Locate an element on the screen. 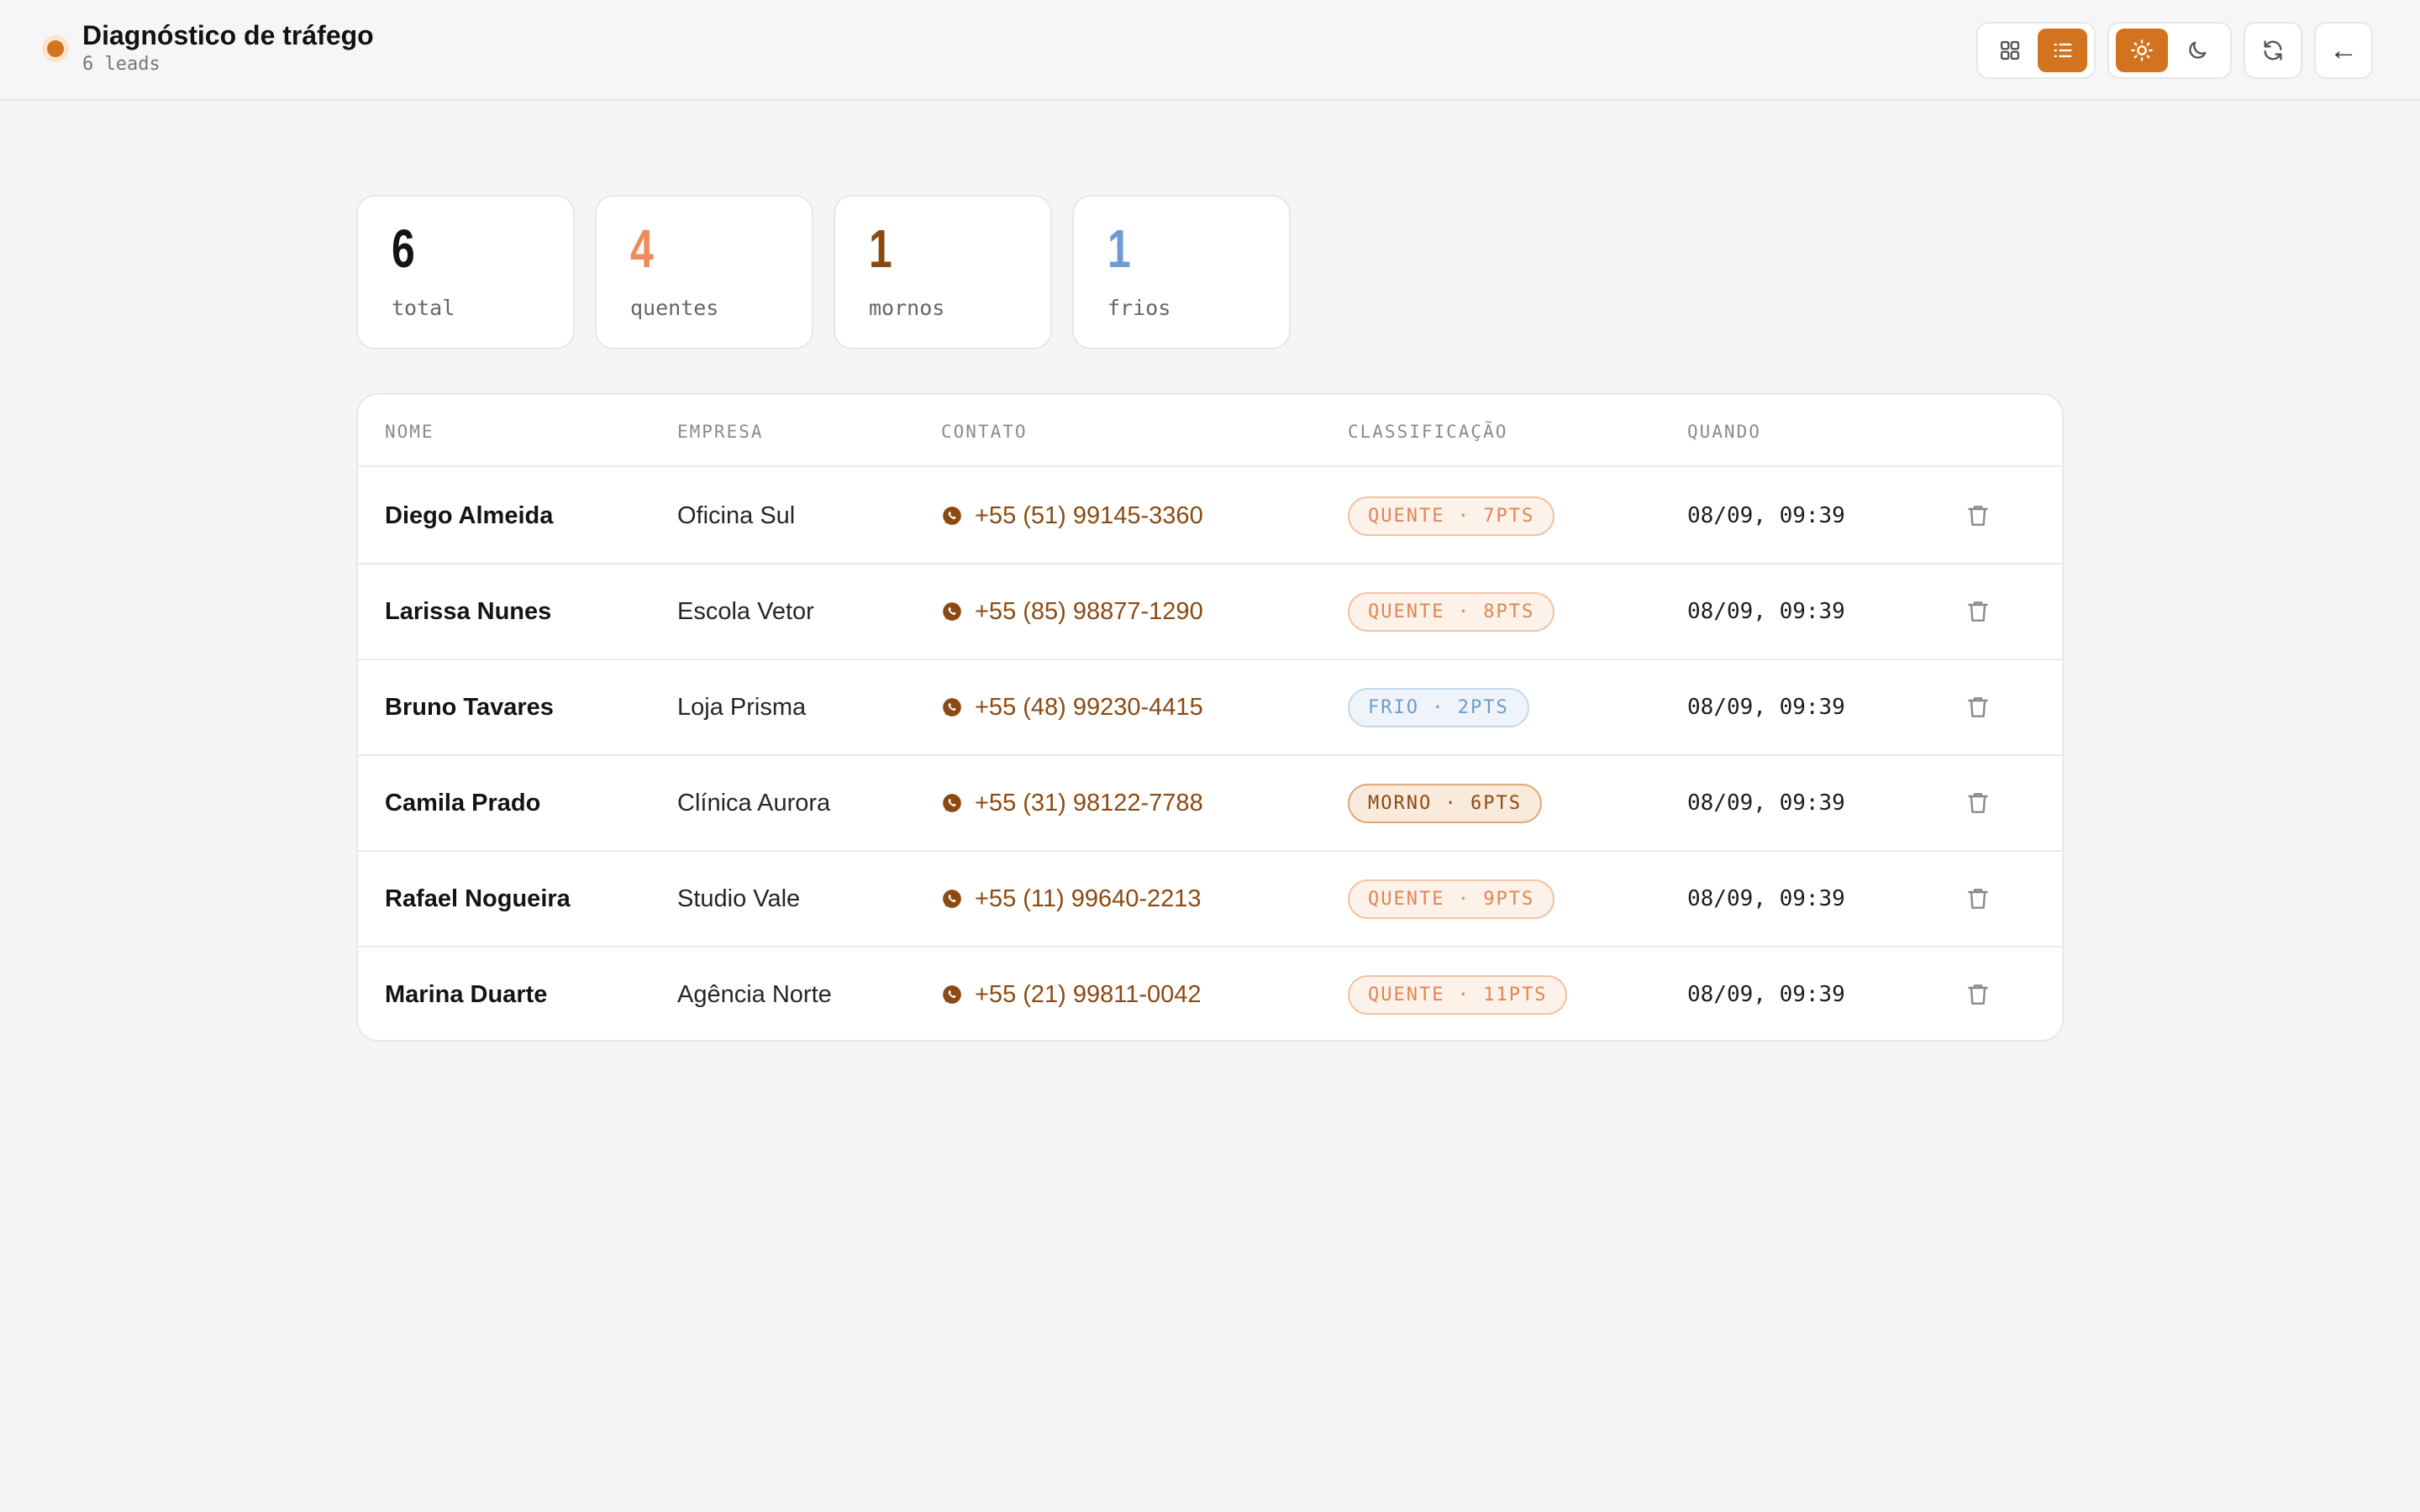 This screenshot has width=2420, height=1512. lead-company: Studio Vale is located at coordinates (739, 898).